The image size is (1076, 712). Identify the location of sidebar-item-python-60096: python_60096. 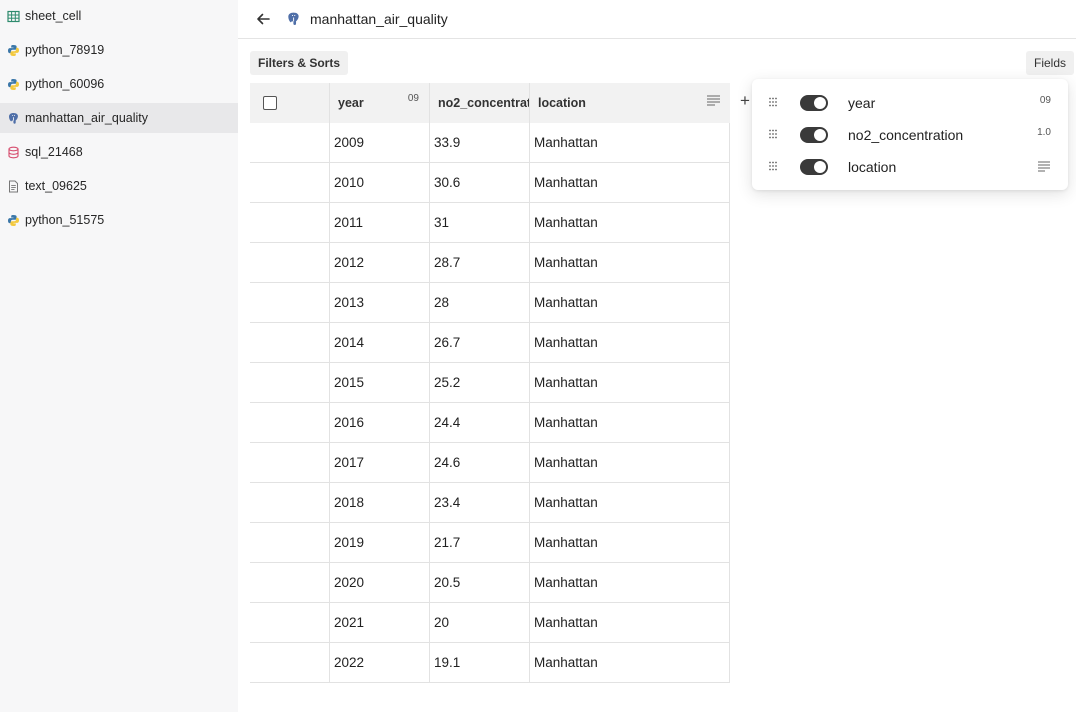
(119, 84).